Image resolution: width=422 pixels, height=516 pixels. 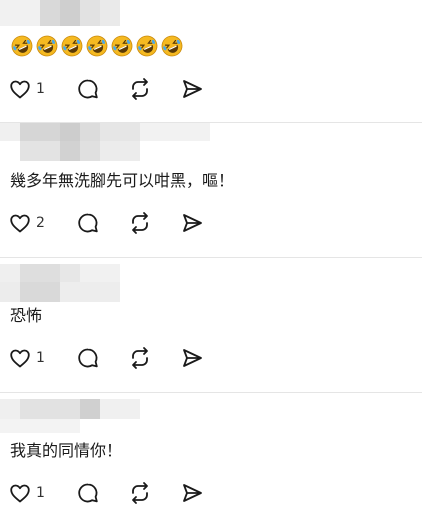 I want to click on reply-text: 幾多年無洗腳先可以咁黑，嘔！, so click(x=122, y=180).